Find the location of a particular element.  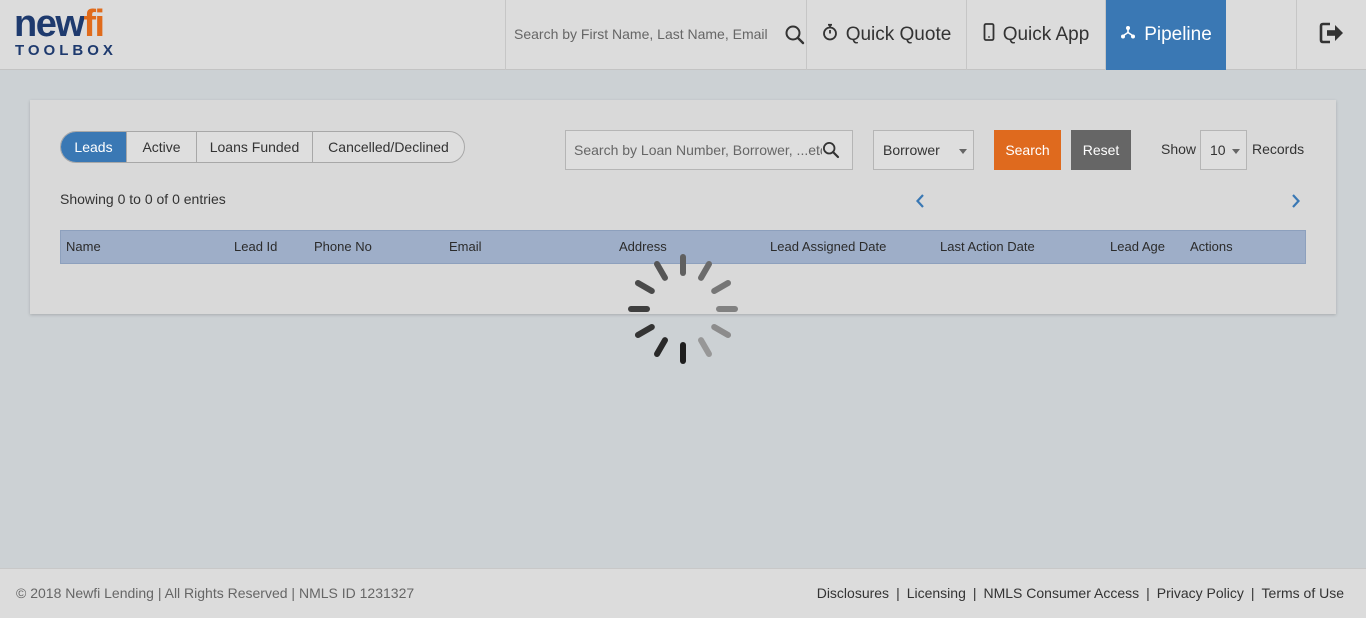

search-button: Search is located at coordinates (1027, 150).